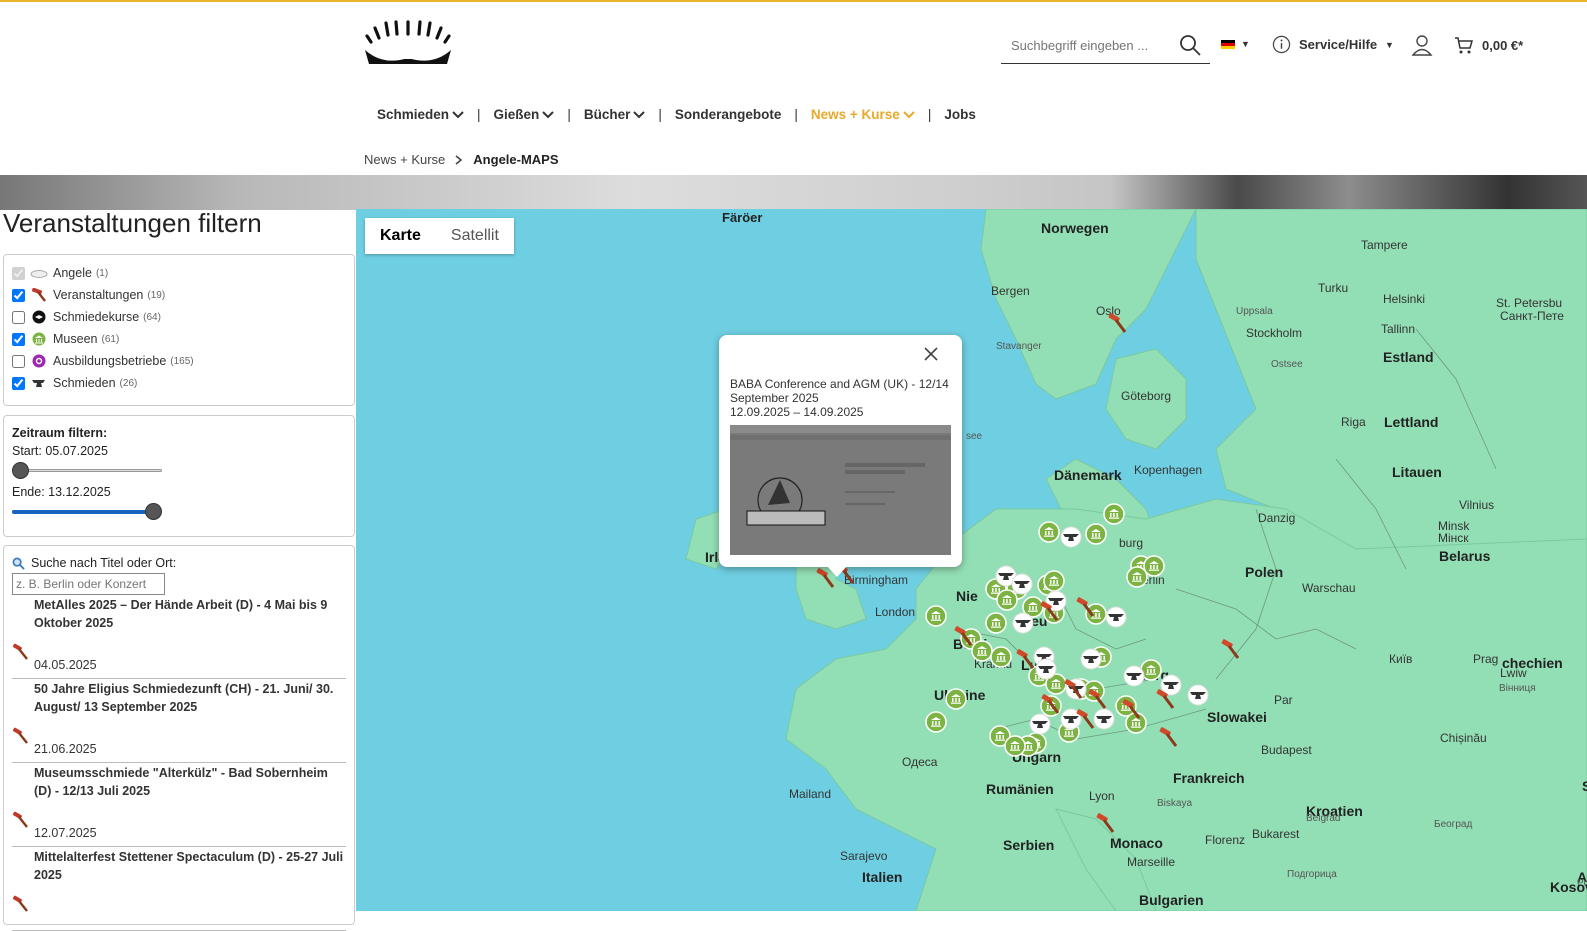 The image size is (1587, 931). What do you see at coordinates (615, 114) in the screenshot?
I see `nav-item-buecher: Bücher` at bounding box center [615, 114].